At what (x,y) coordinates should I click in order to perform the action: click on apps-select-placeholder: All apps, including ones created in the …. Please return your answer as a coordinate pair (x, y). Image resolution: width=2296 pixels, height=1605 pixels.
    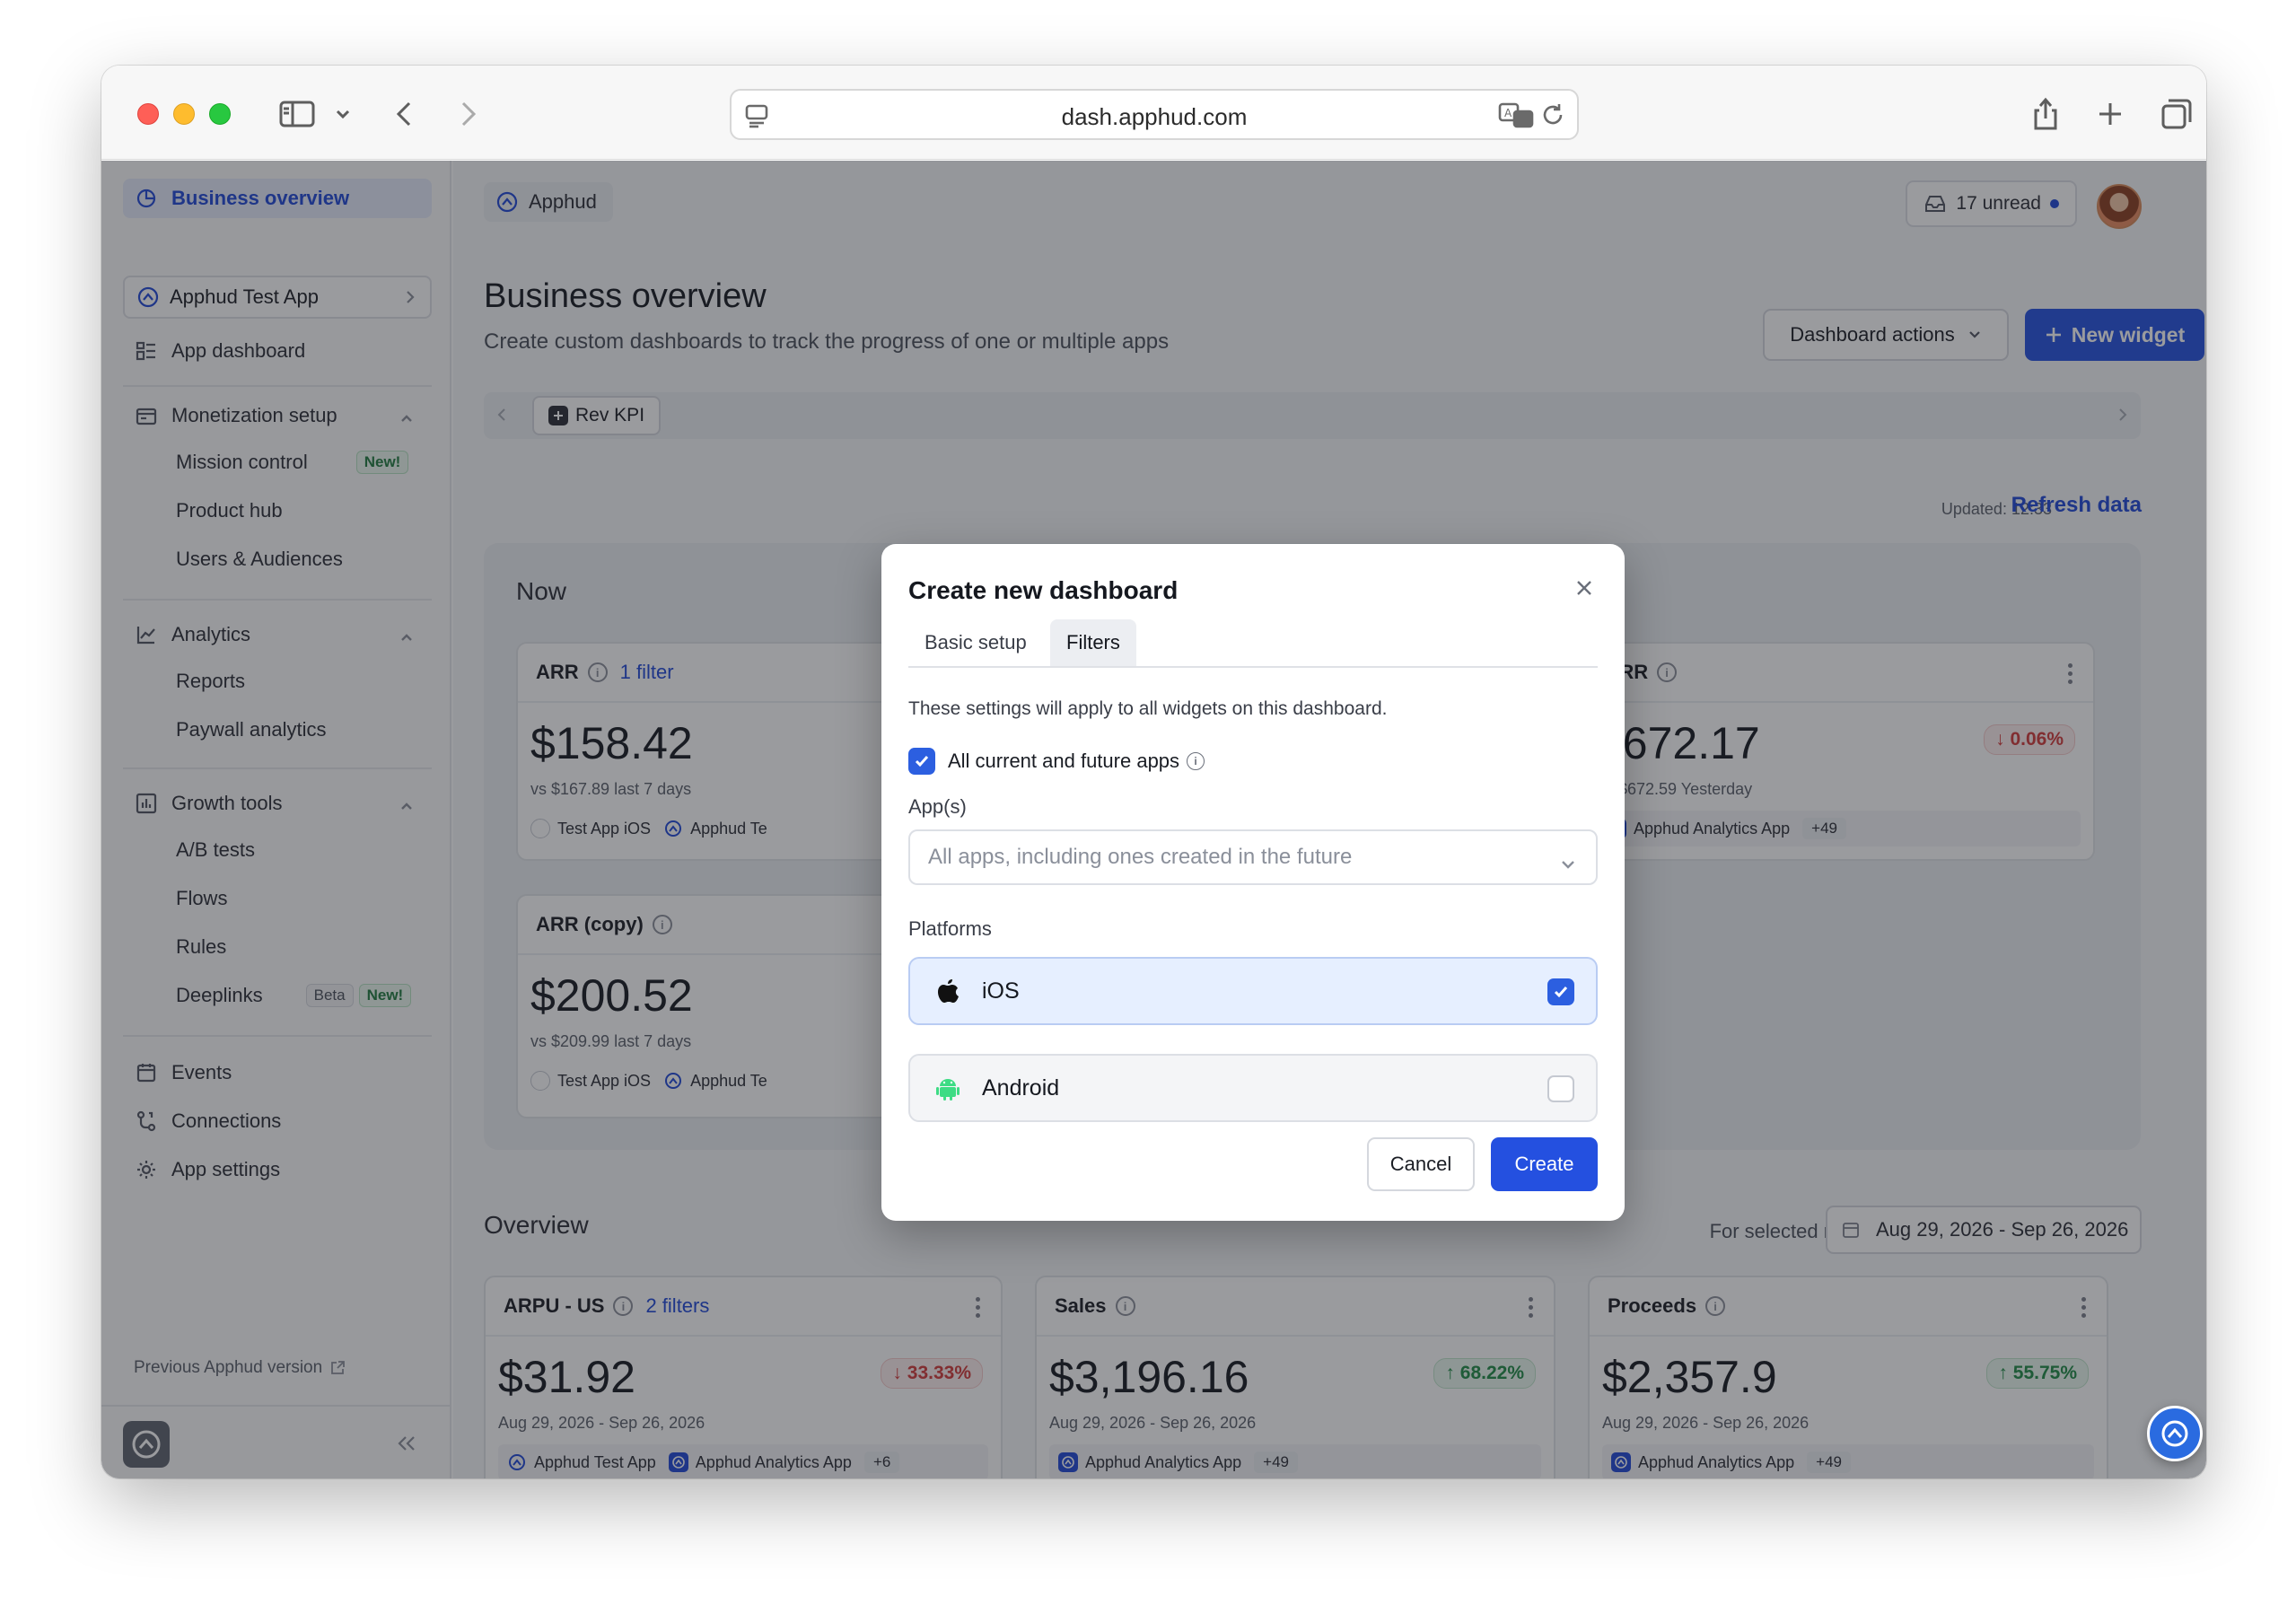
    Looking at the image, I should click on (1140, 857).